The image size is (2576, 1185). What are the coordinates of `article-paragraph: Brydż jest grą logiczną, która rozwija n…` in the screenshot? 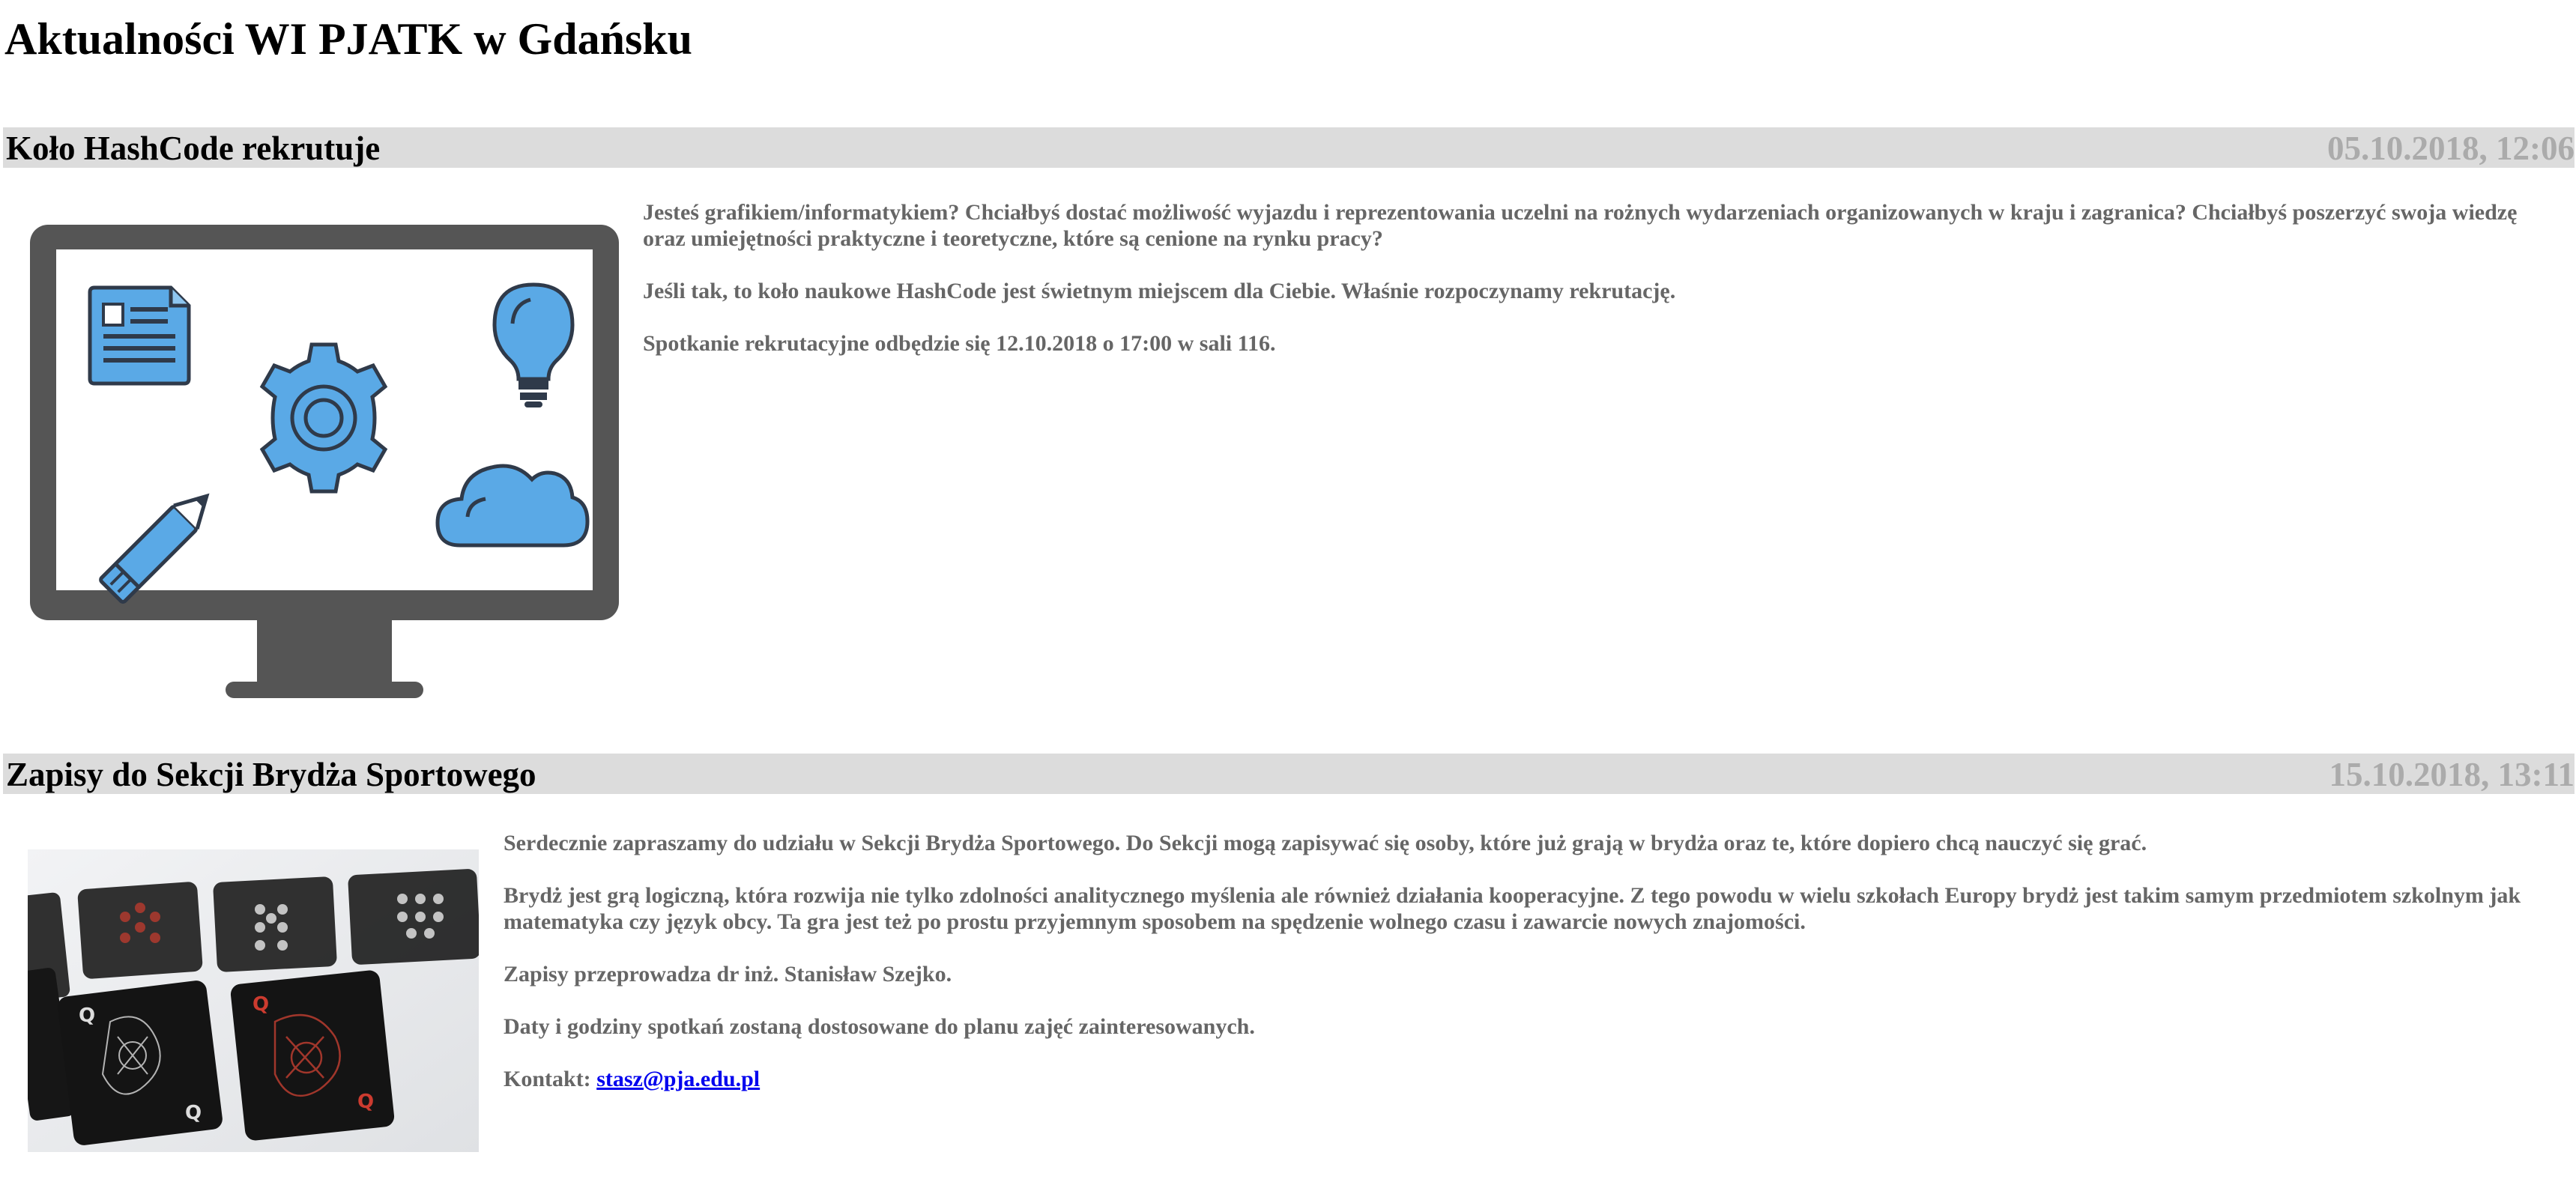 It's located at (1512, 909).